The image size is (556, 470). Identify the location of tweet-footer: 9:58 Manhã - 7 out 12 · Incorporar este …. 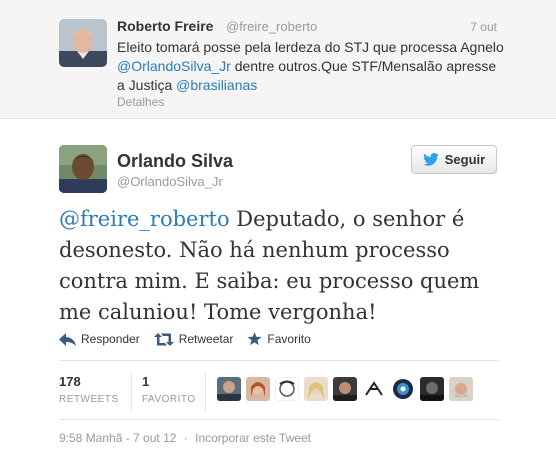
(187, 438).